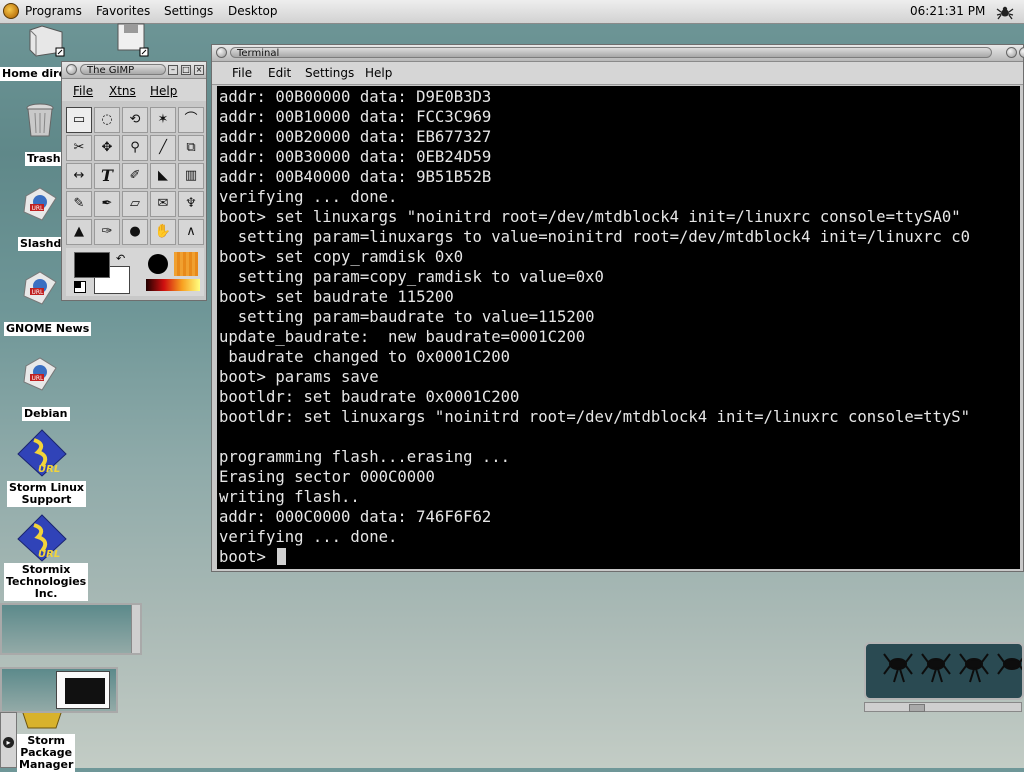 Image resolution: width=1024 pixels, height=772 pixels. What do you see at coordinates (79, 232) in the screenshot?
I see `convolve-tool-icon: ▲` at bounding box center [79, 232].